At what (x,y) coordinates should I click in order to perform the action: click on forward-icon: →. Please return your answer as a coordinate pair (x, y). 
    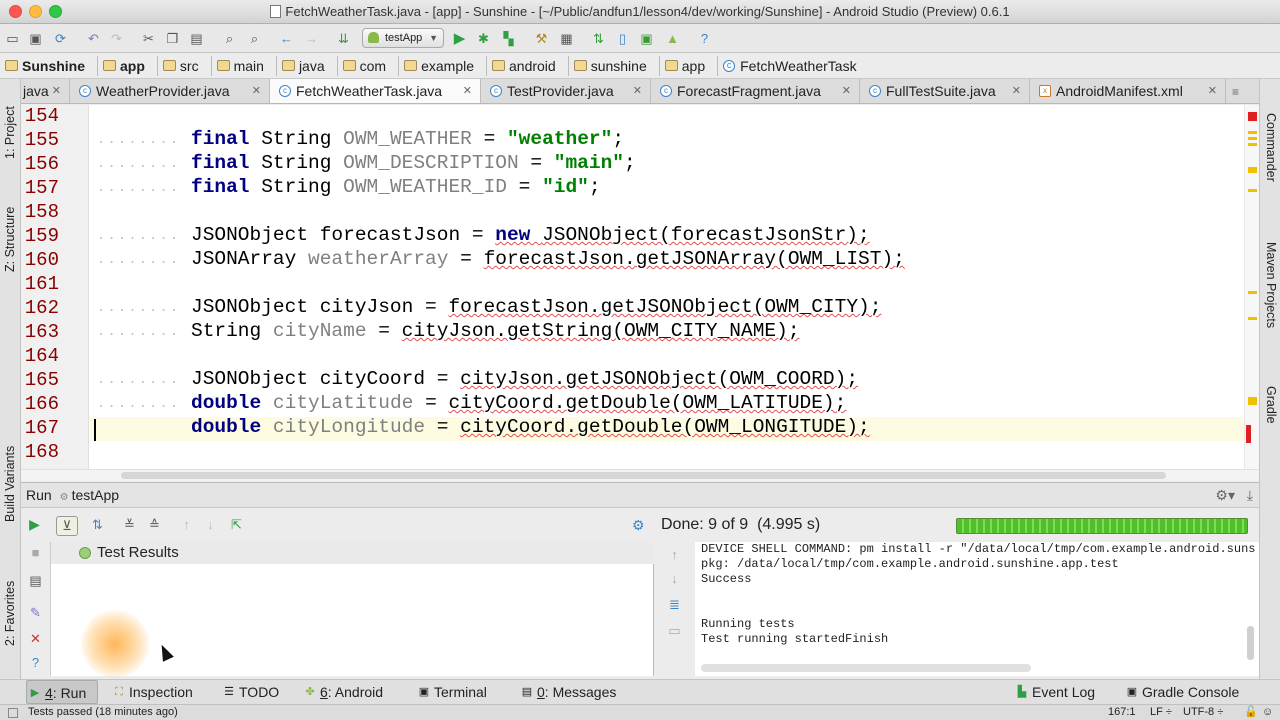
    Looking at the image, I should click on (311, 38).